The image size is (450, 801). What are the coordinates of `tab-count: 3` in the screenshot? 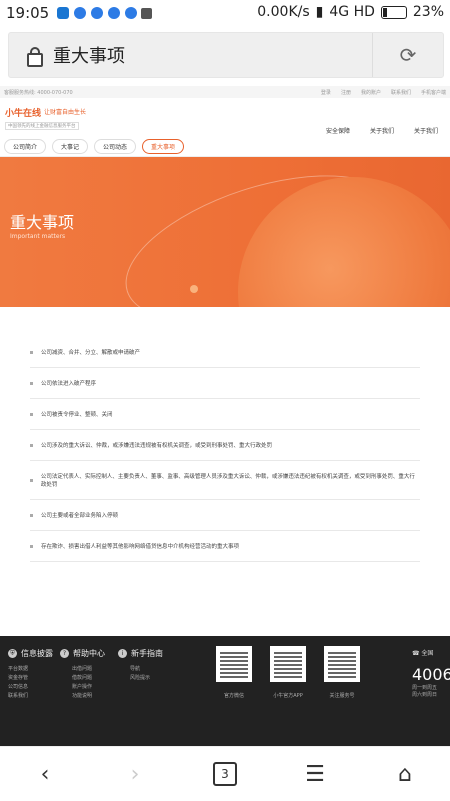 It's located at (225, 774).